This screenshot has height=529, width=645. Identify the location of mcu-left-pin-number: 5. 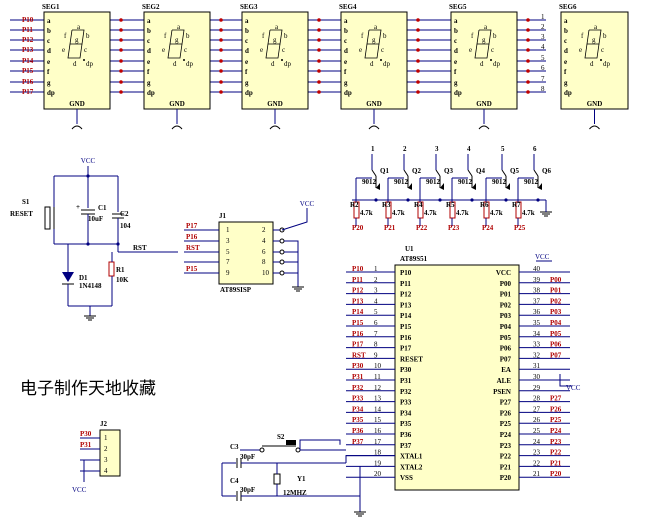
(376, 312).